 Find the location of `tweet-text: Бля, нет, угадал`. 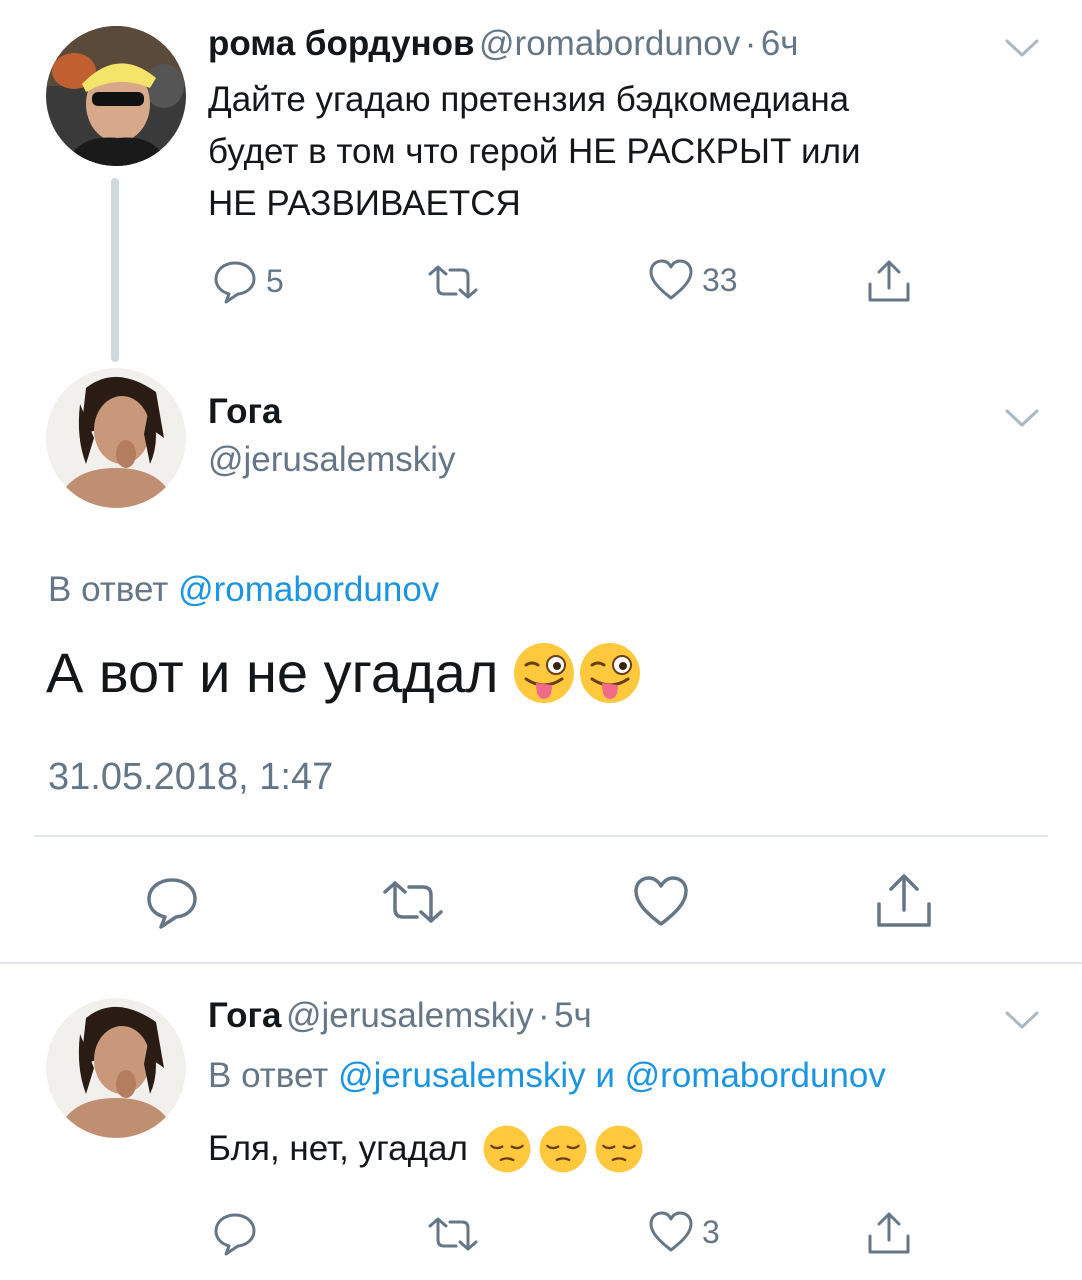

tweet-text: Бля, нет, угадал is located at coordinates (338, 1148).